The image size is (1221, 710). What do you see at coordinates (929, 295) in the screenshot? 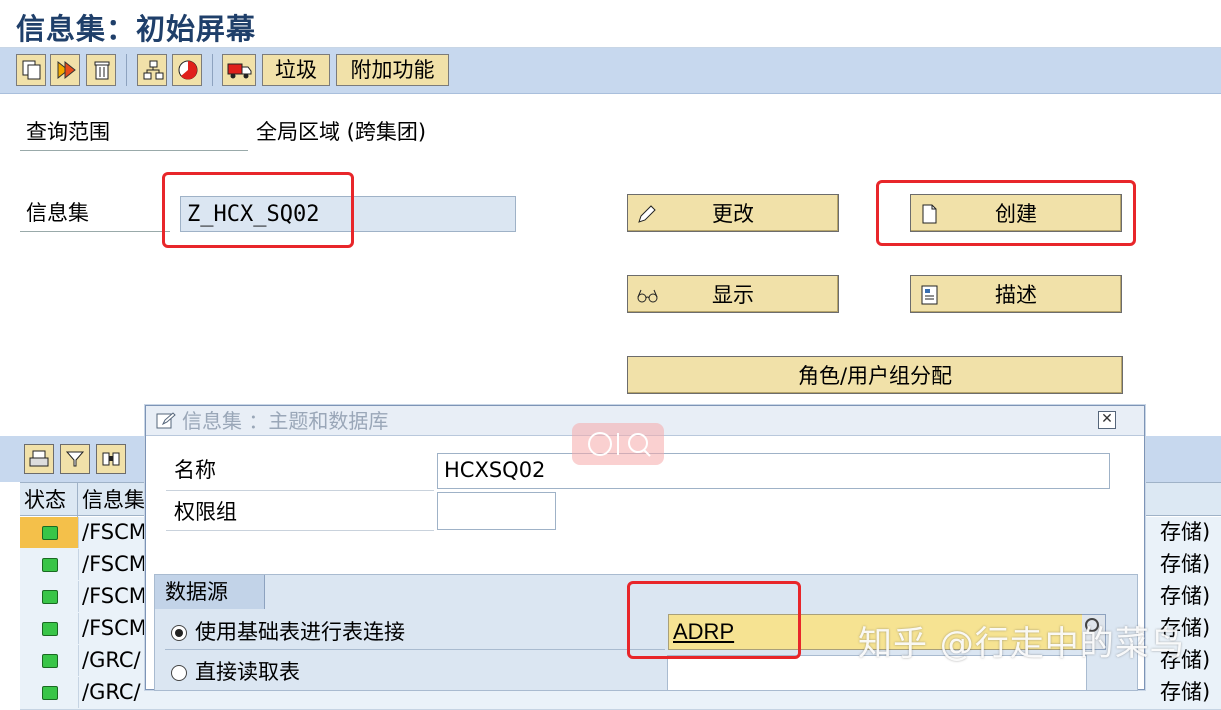
I see `description-icon` at bounding box center [929, 295].